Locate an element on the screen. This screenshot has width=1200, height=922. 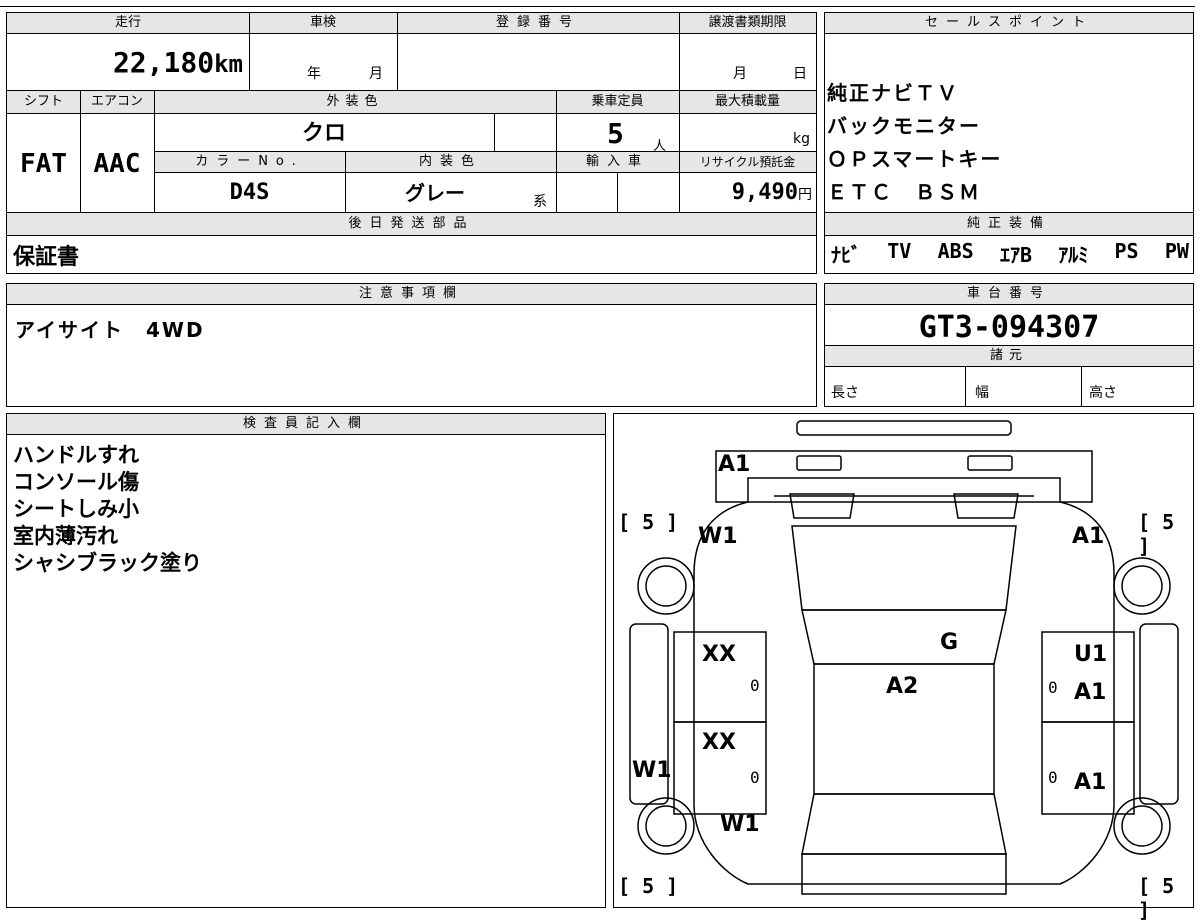
tire-right-top: [ 5 ] is located at coordinates (1156, 534).